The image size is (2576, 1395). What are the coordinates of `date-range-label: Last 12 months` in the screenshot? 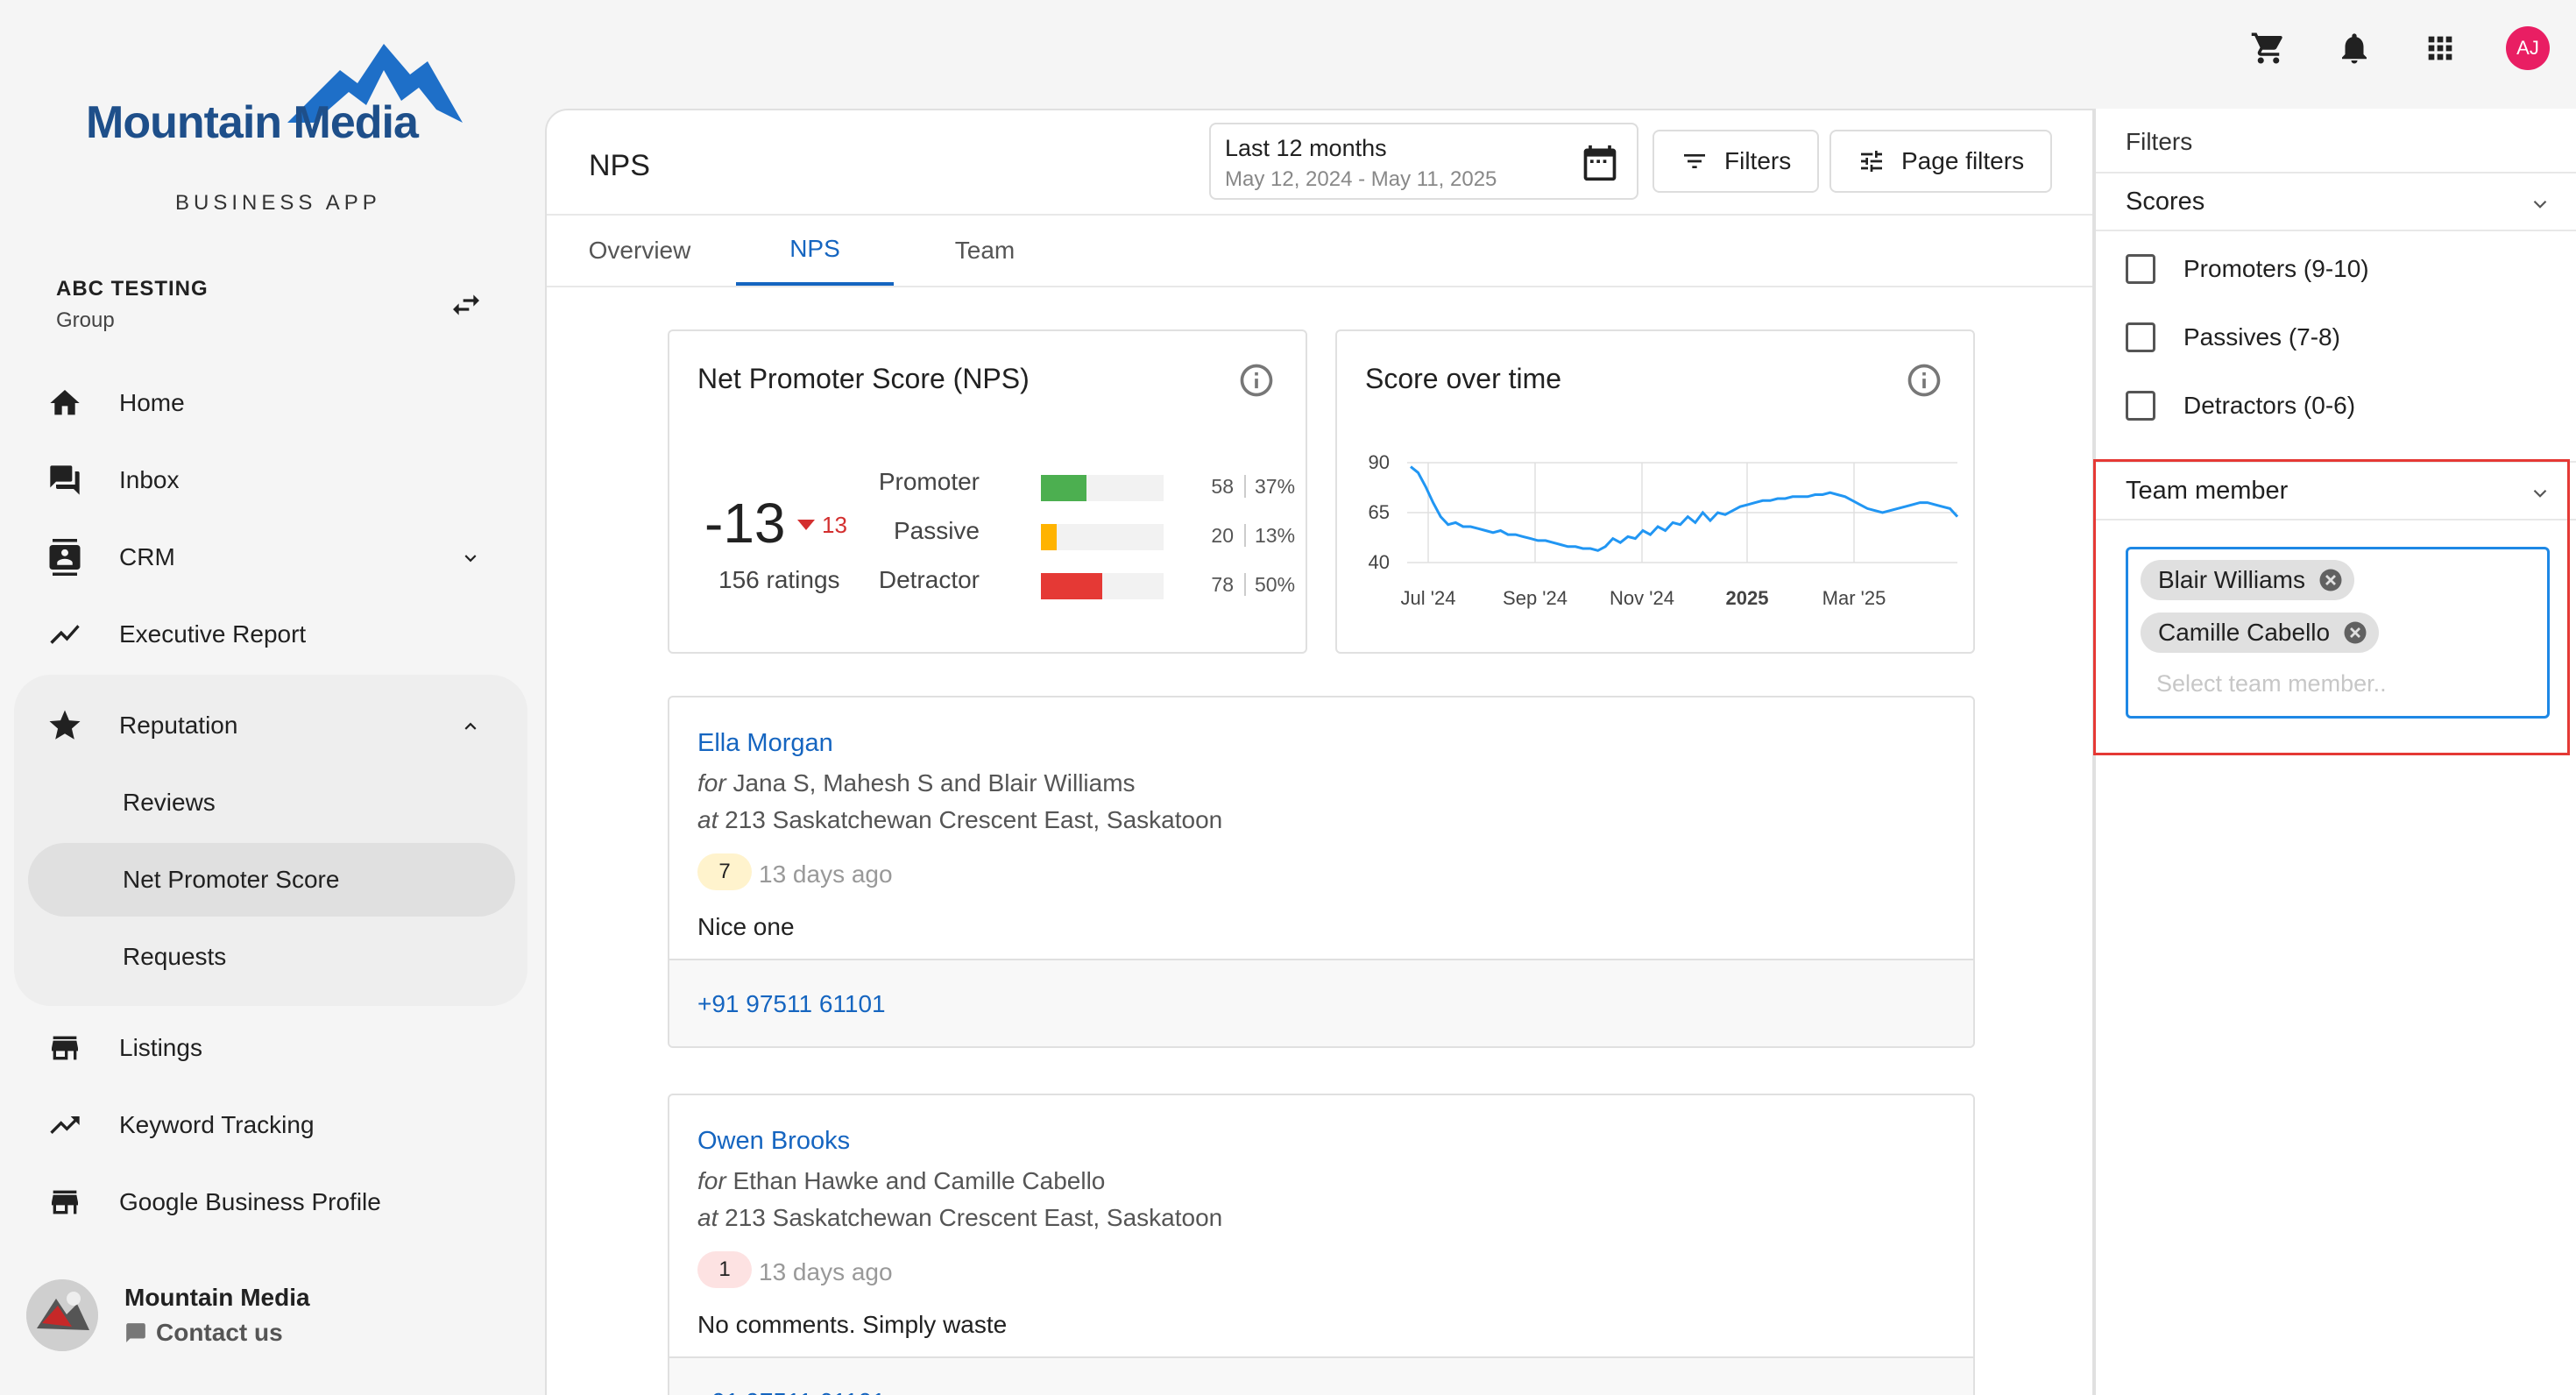 It's located at (1306, 148).